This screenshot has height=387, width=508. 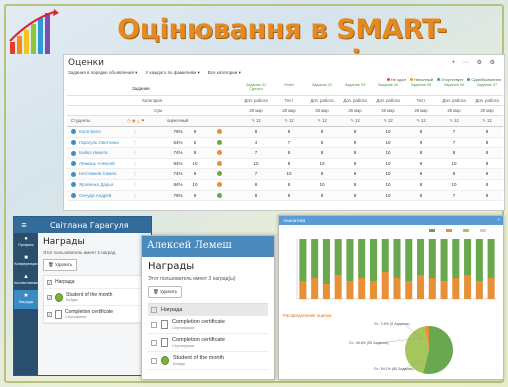 What do you see at coordinates (26, 242) in the screenshot?
I see `sidebar-item-0: ● Профиль` at bounding box center [26, 242].